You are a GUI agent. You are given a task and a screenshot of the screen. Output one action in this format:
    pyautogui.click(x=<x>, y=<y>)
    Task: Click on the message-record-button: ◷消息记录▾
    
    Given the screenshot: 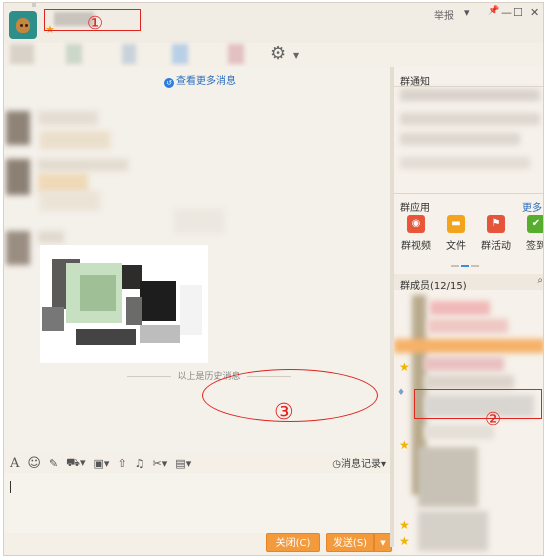 What is the action you would take?
    pyautogui.click(x=359, y=462)
    